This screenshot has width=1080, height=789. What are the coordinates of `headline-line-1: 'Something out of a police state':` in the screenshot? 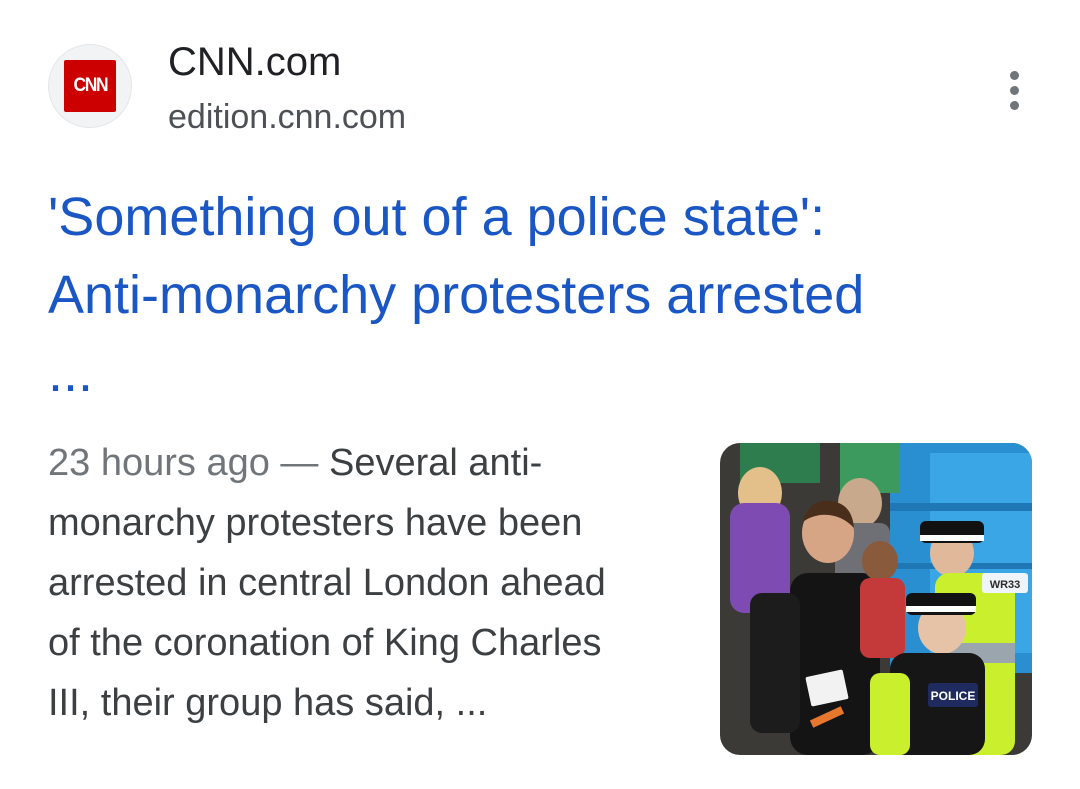 It's located at (437, 217).